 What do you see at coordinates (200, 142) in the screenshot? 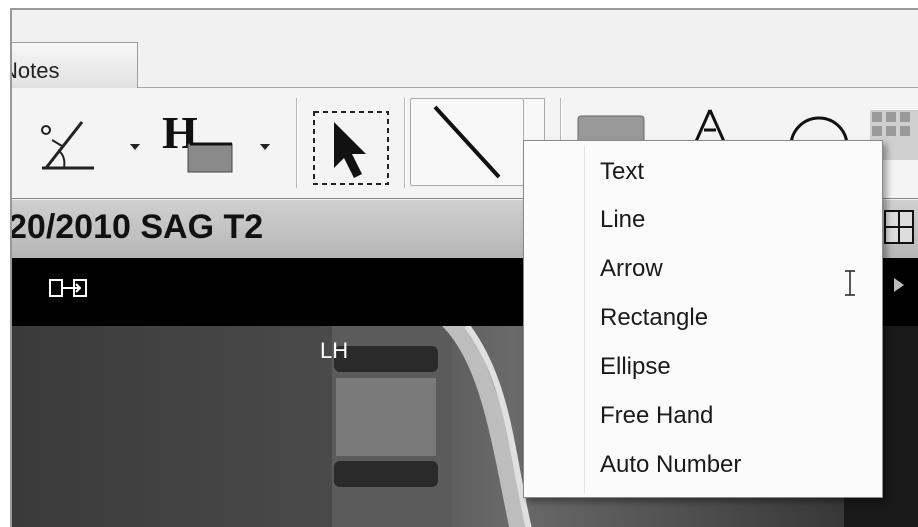
I see `hounsfield-tool-icon: H` at bounding box center [200, 142].